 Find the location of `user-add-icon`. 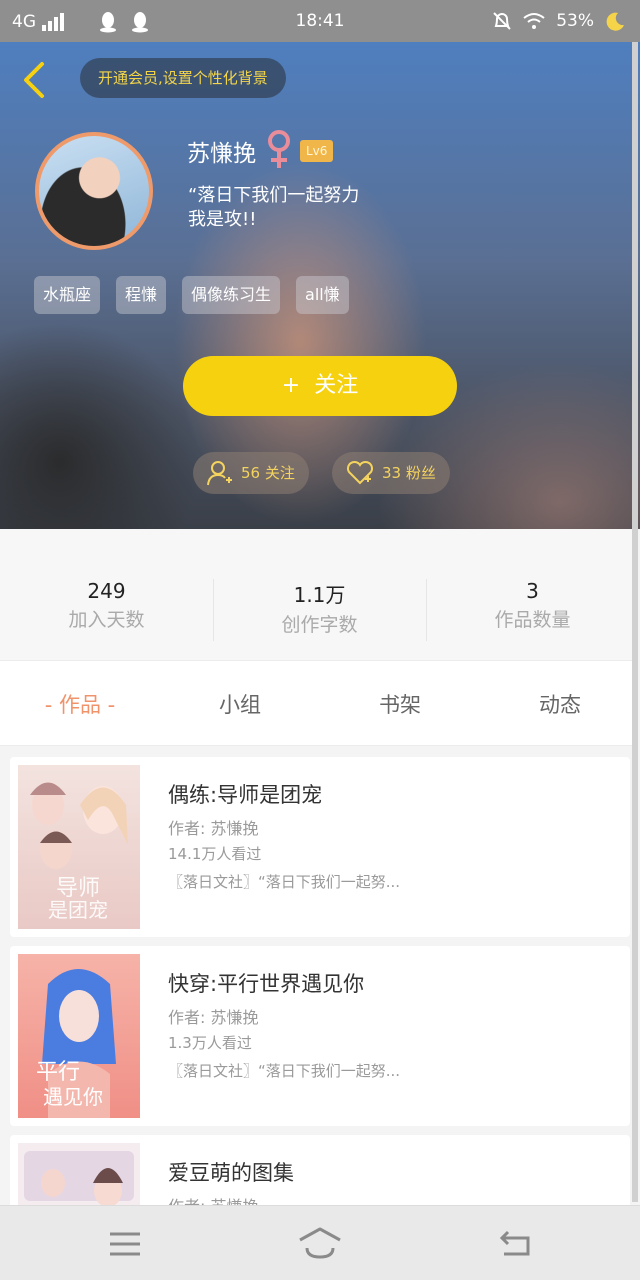

user-add-icon is located at coordinates (219, 473).